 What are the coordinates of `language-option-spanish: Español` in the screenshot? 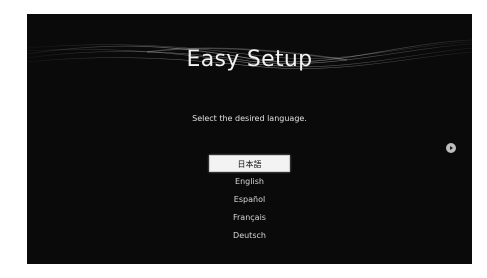 It's located at (249, 199).